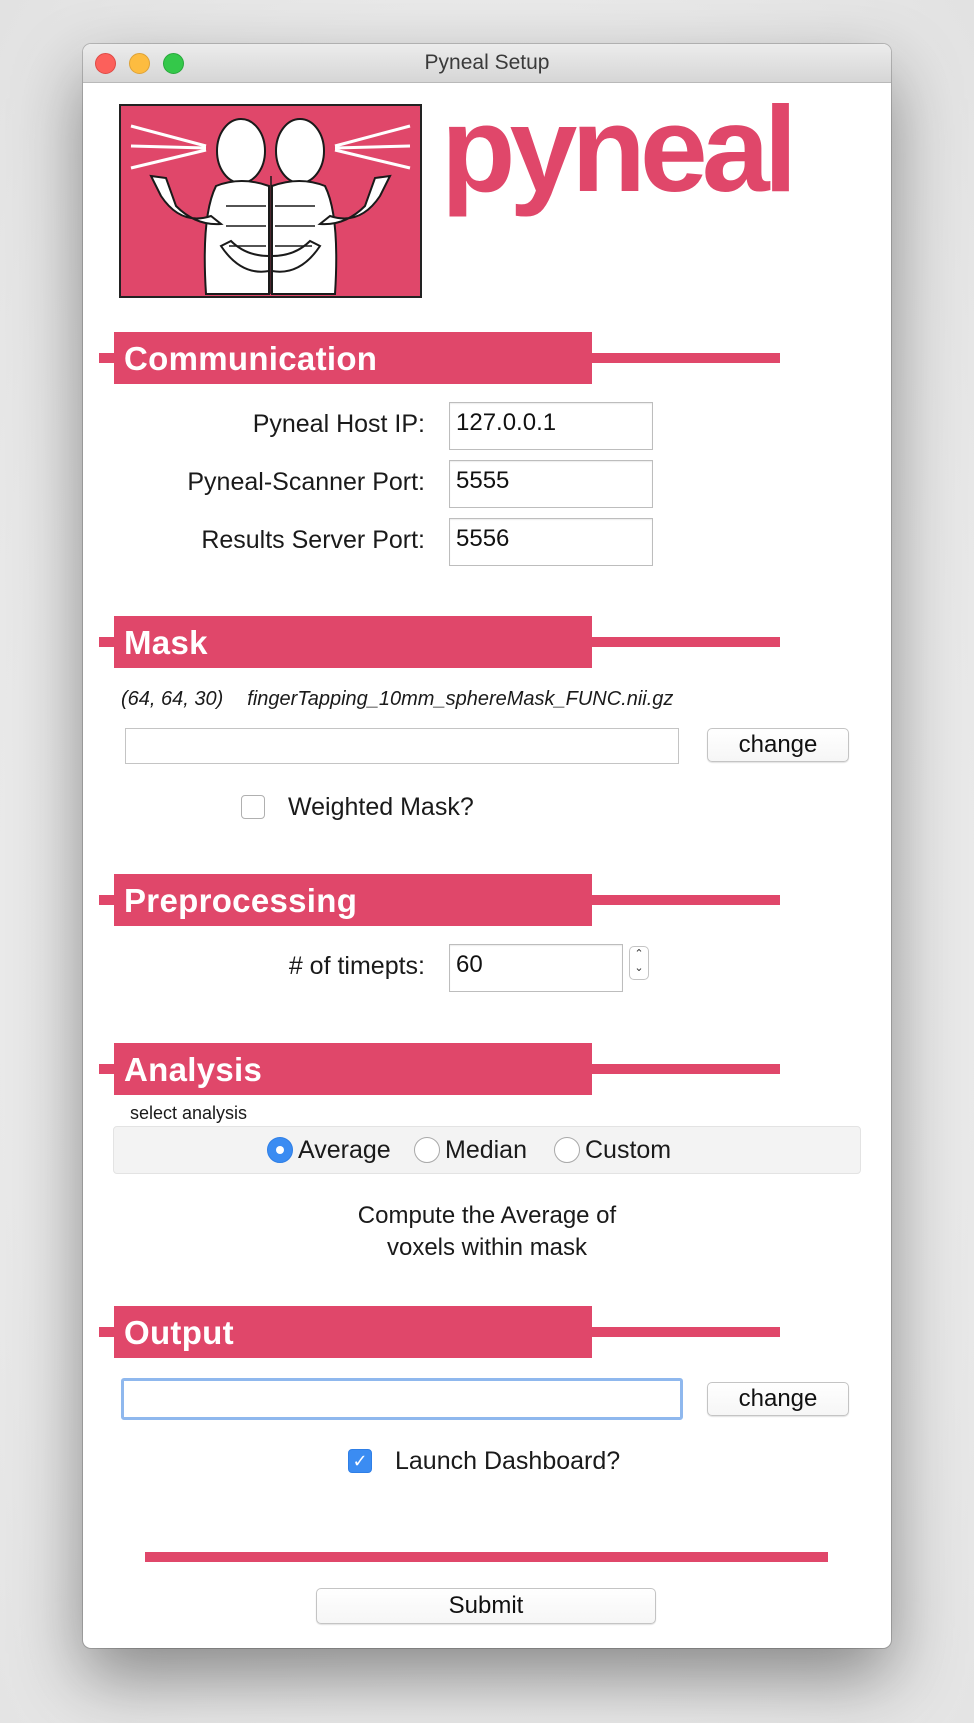  Describe the element at coordinates (449, 900) in the screenshot. I see `preprocessing-section-header: Preprocessing` at that location.